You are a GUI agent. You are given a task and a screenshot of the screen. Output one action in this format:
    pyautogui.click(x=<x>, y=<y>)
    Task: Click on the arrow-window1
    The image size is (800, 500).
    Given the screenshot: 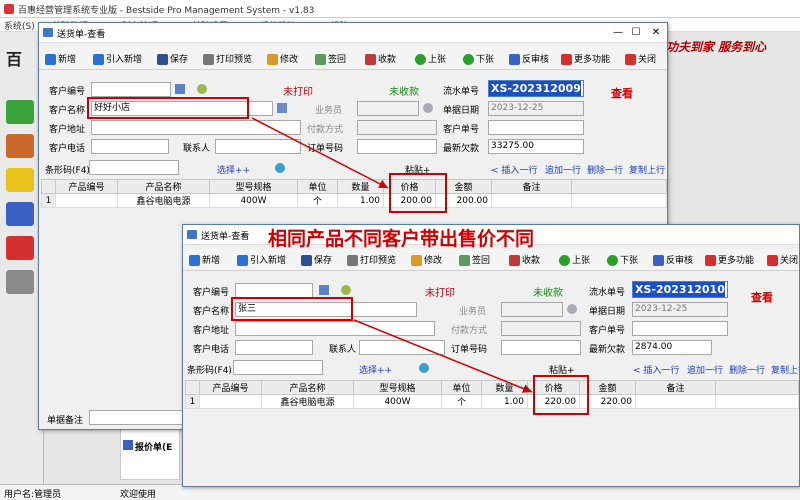 What is the action you would take?
    pyautogui.click(x=320, y=153)
    